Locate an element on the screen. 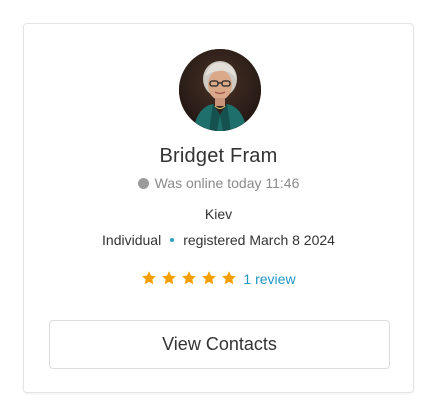 Image resolution: width=441 pixels, height=418 pixels. separator-dot-icon is located at coordinates (172, 240).